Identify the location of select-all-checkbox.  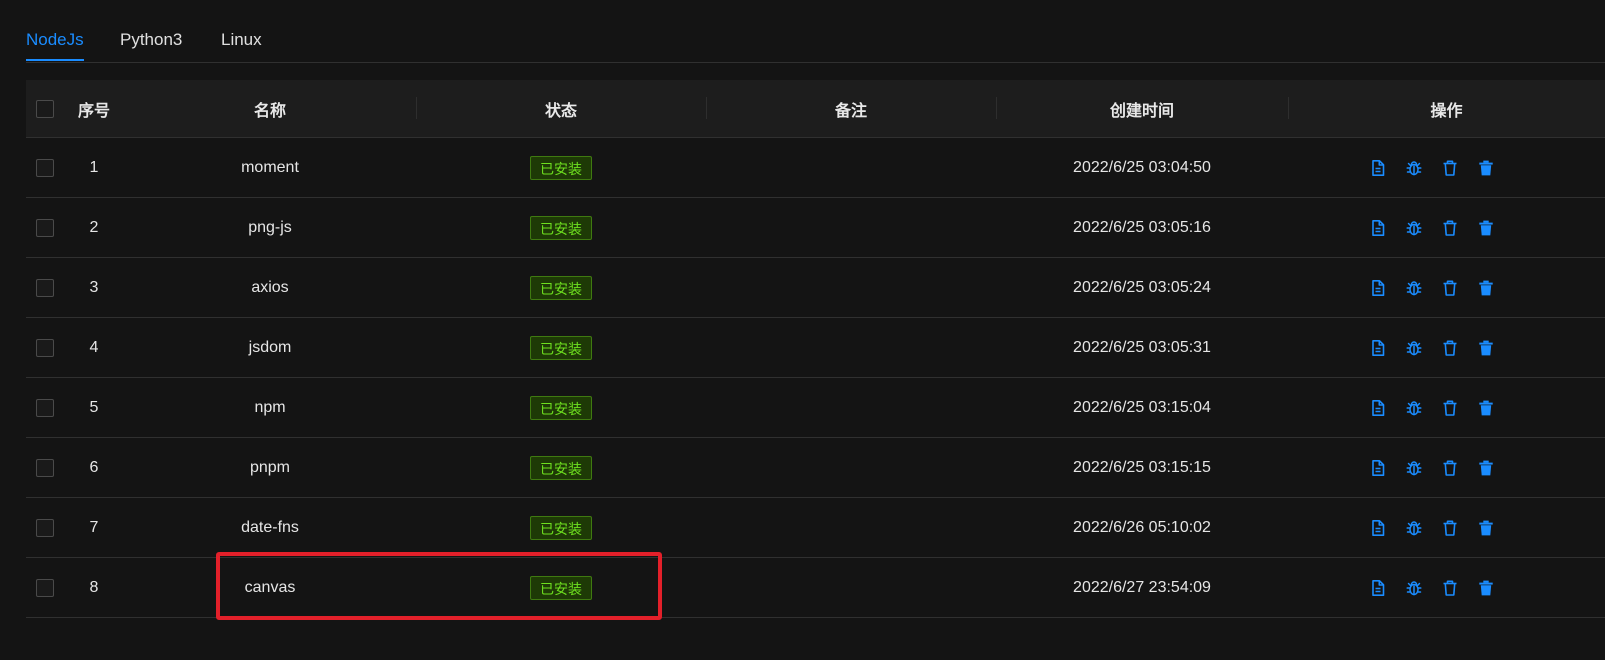
(45, 108).